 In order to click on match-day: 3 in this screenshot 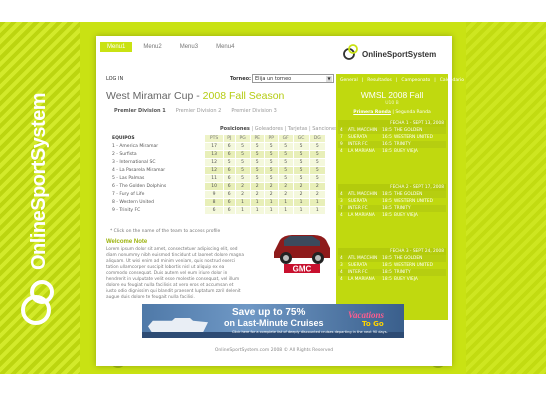, I will do `click(341, 201)`.